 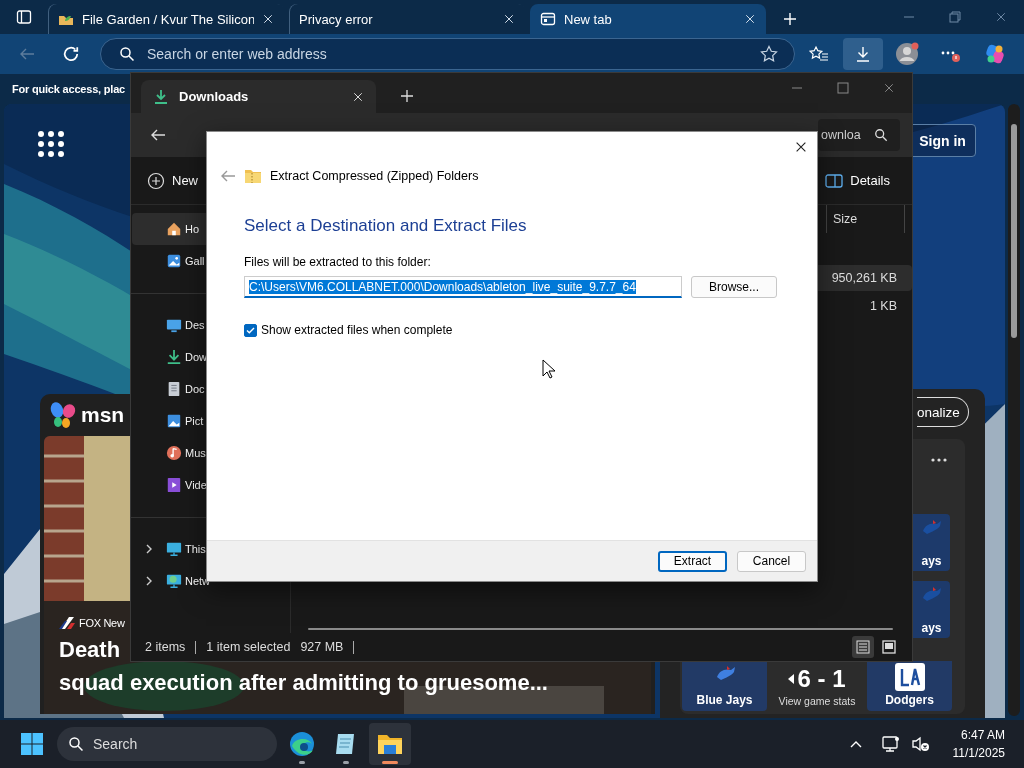 I want to click on page-icon, so click(x=548, y=19).